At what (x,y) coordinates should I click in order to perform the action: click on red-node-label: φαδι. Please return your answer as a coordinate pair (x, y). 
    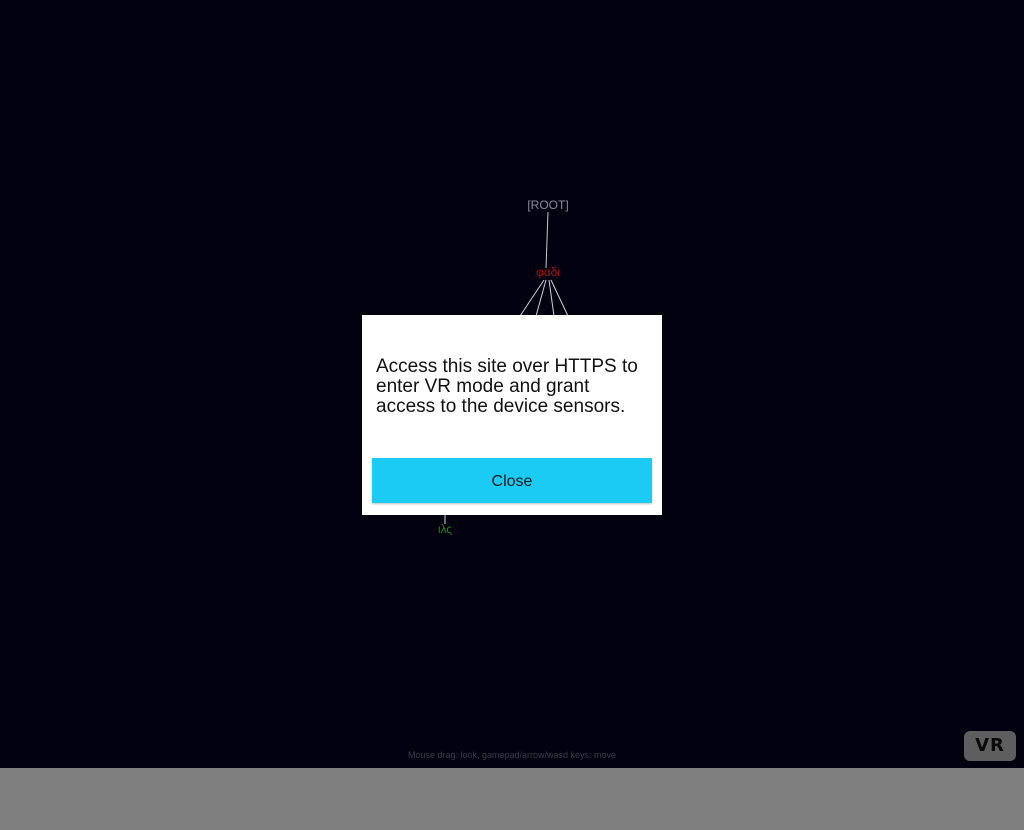
    Looking at the image, I should click on (548, 272).